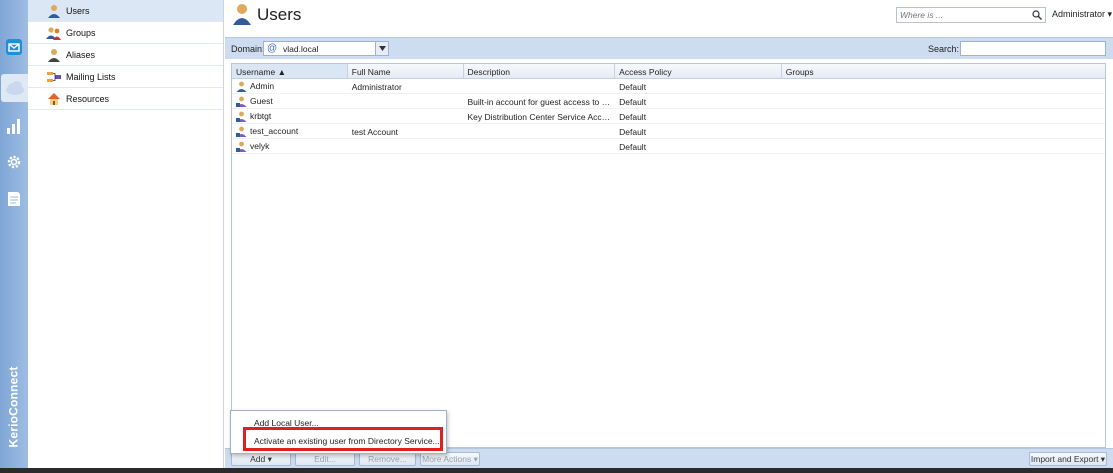 The width and height of the screenshot is (1113, 473). What do you see at coordinates (91, 76) in the screenshot?
I see `sidebar-item-label: Mailing Lists` at bounding box center [91, 76].